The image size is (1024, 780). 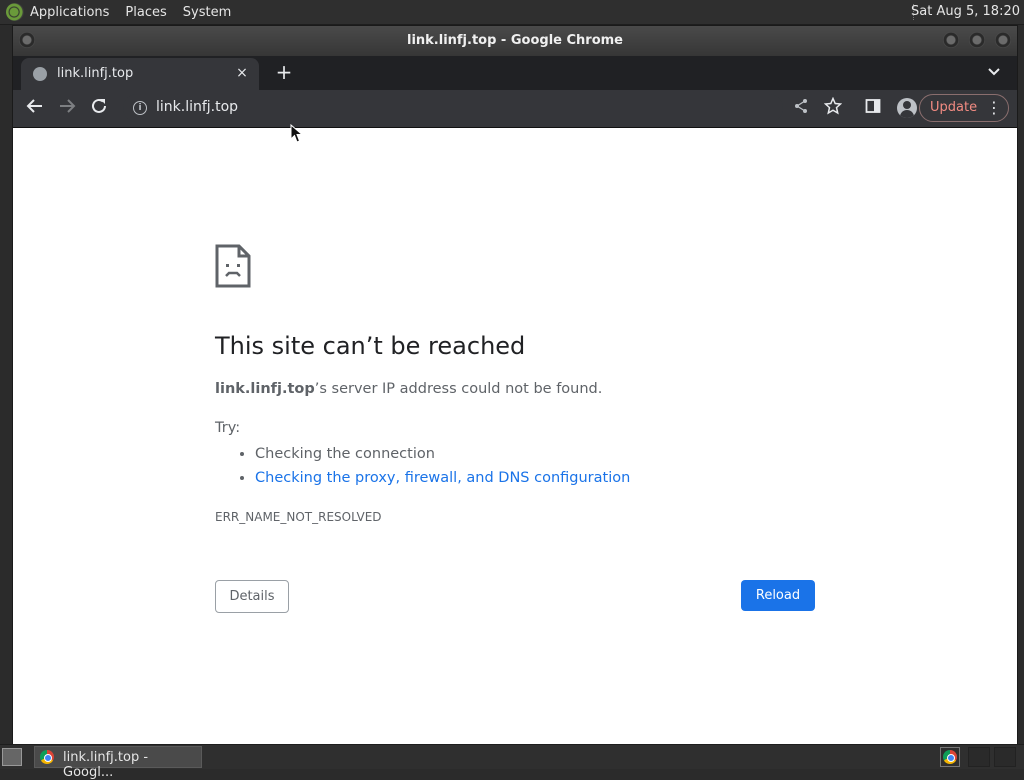 I want to click on reload-button, so click(x=99, y=109).